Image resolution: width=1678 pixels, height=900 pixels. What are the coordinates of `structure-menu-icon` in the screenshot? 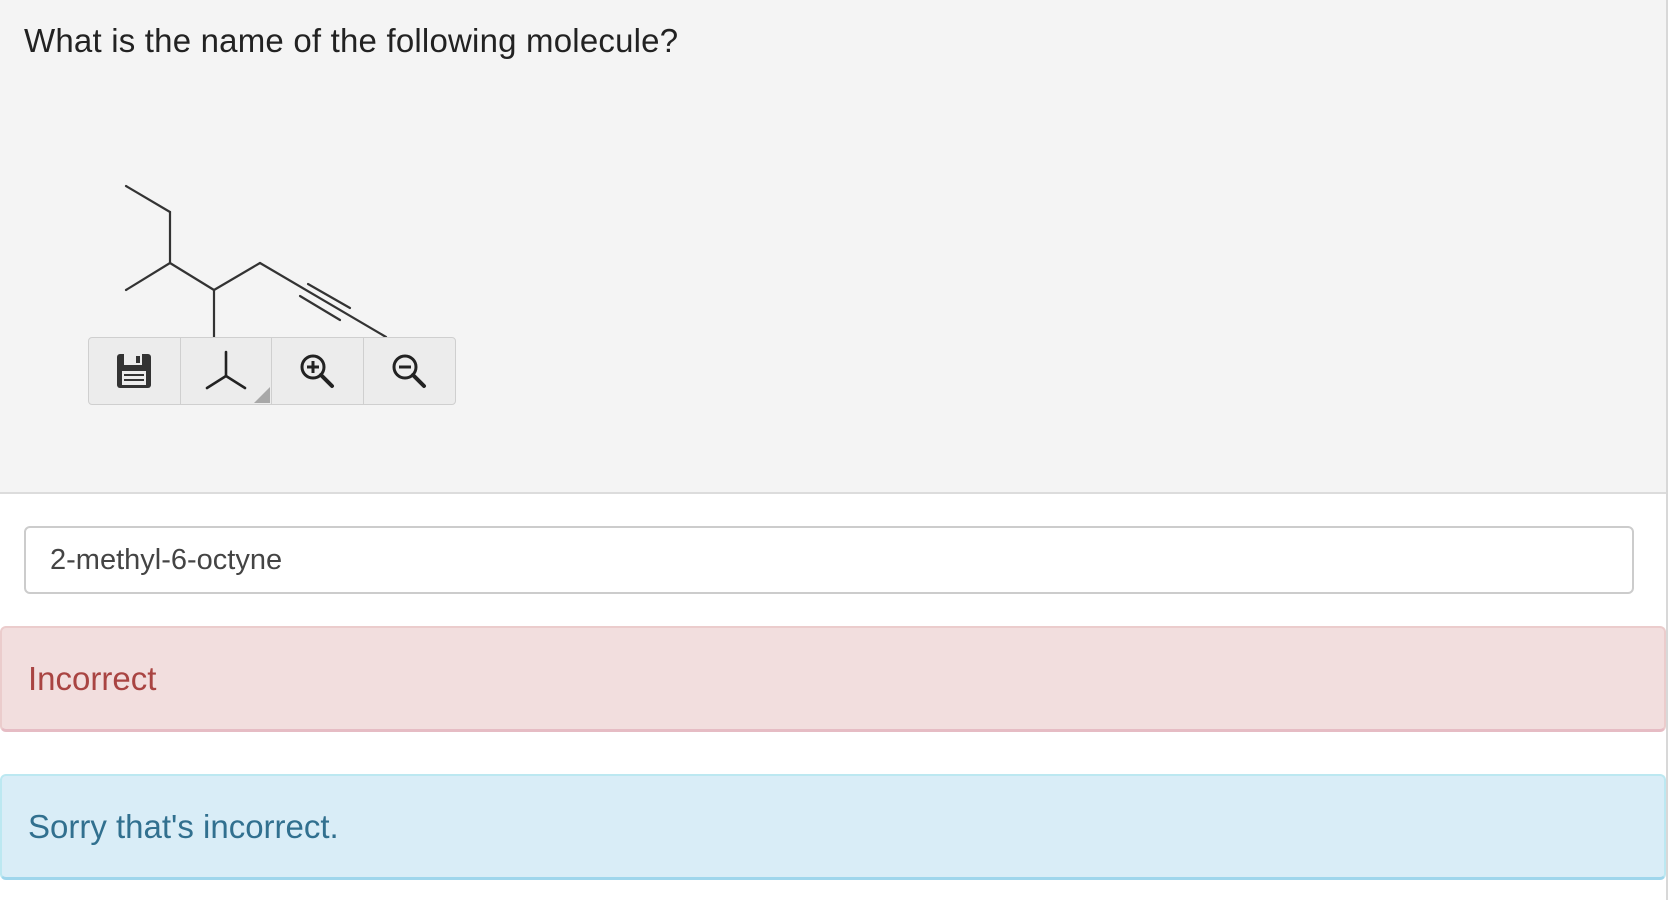 It's located at (226, 370).